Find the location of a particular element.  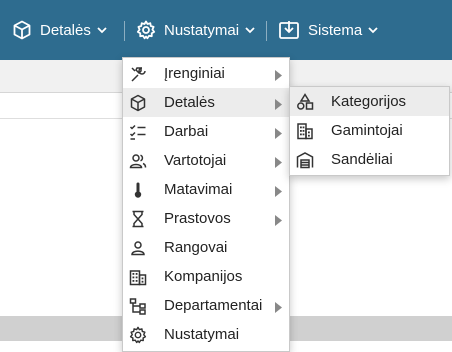

menu-item-prastovos: Prastovos is located at coordinates (206, 218).